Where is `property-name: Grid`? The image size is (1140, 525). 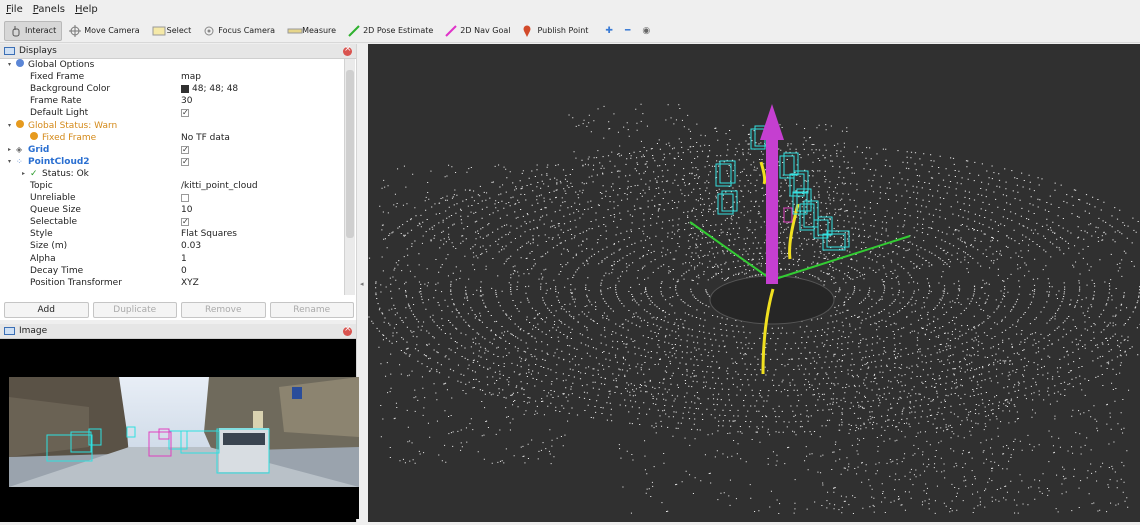 property-name: Grid is located at coordinates (39, 149).